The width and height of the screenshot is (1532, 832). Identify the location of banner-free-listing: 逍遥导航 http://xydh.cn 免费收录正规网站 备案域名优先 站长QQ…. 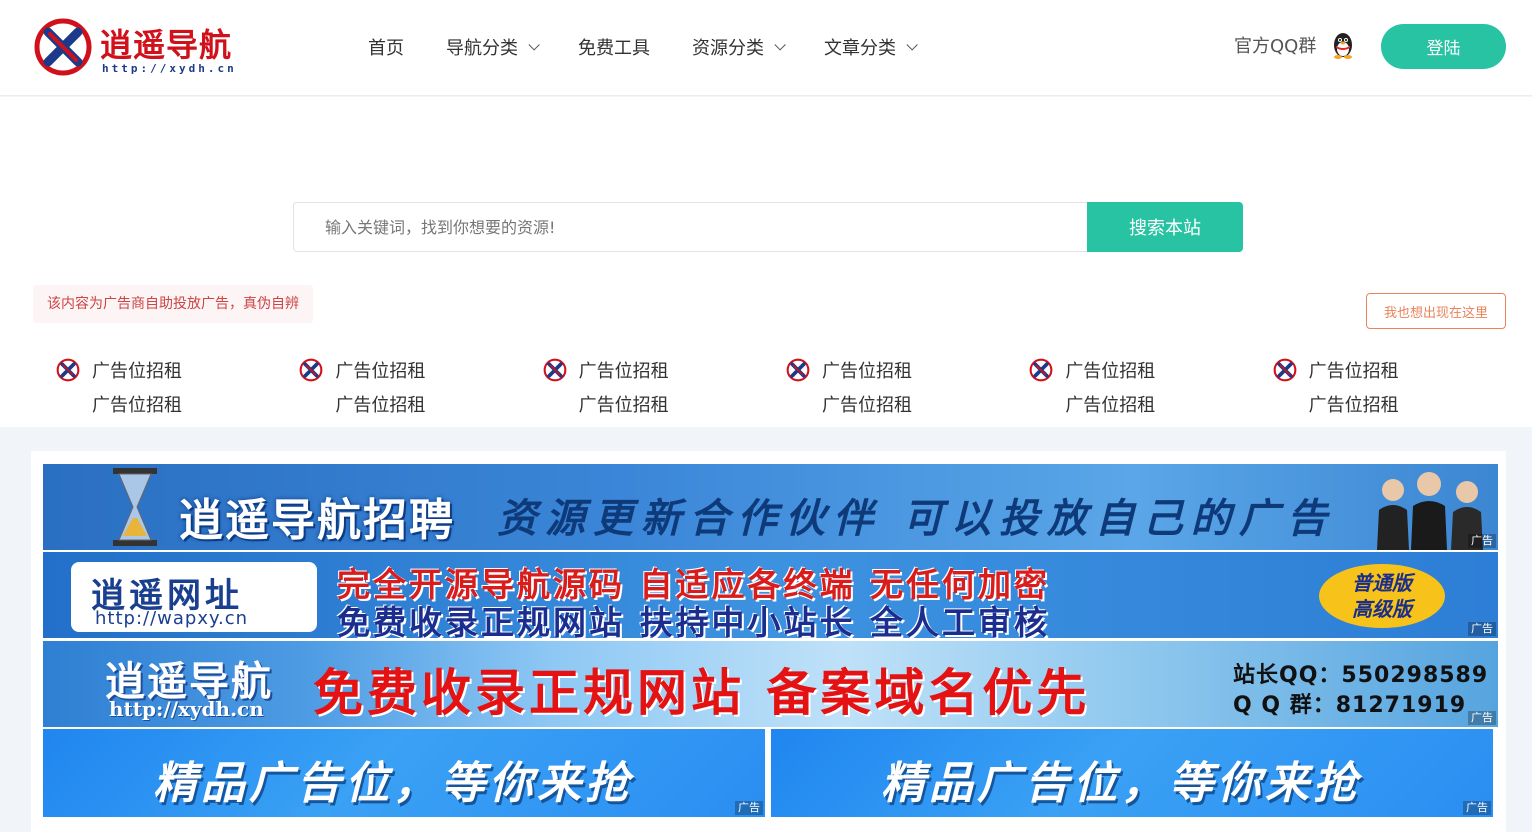
(770, 684).